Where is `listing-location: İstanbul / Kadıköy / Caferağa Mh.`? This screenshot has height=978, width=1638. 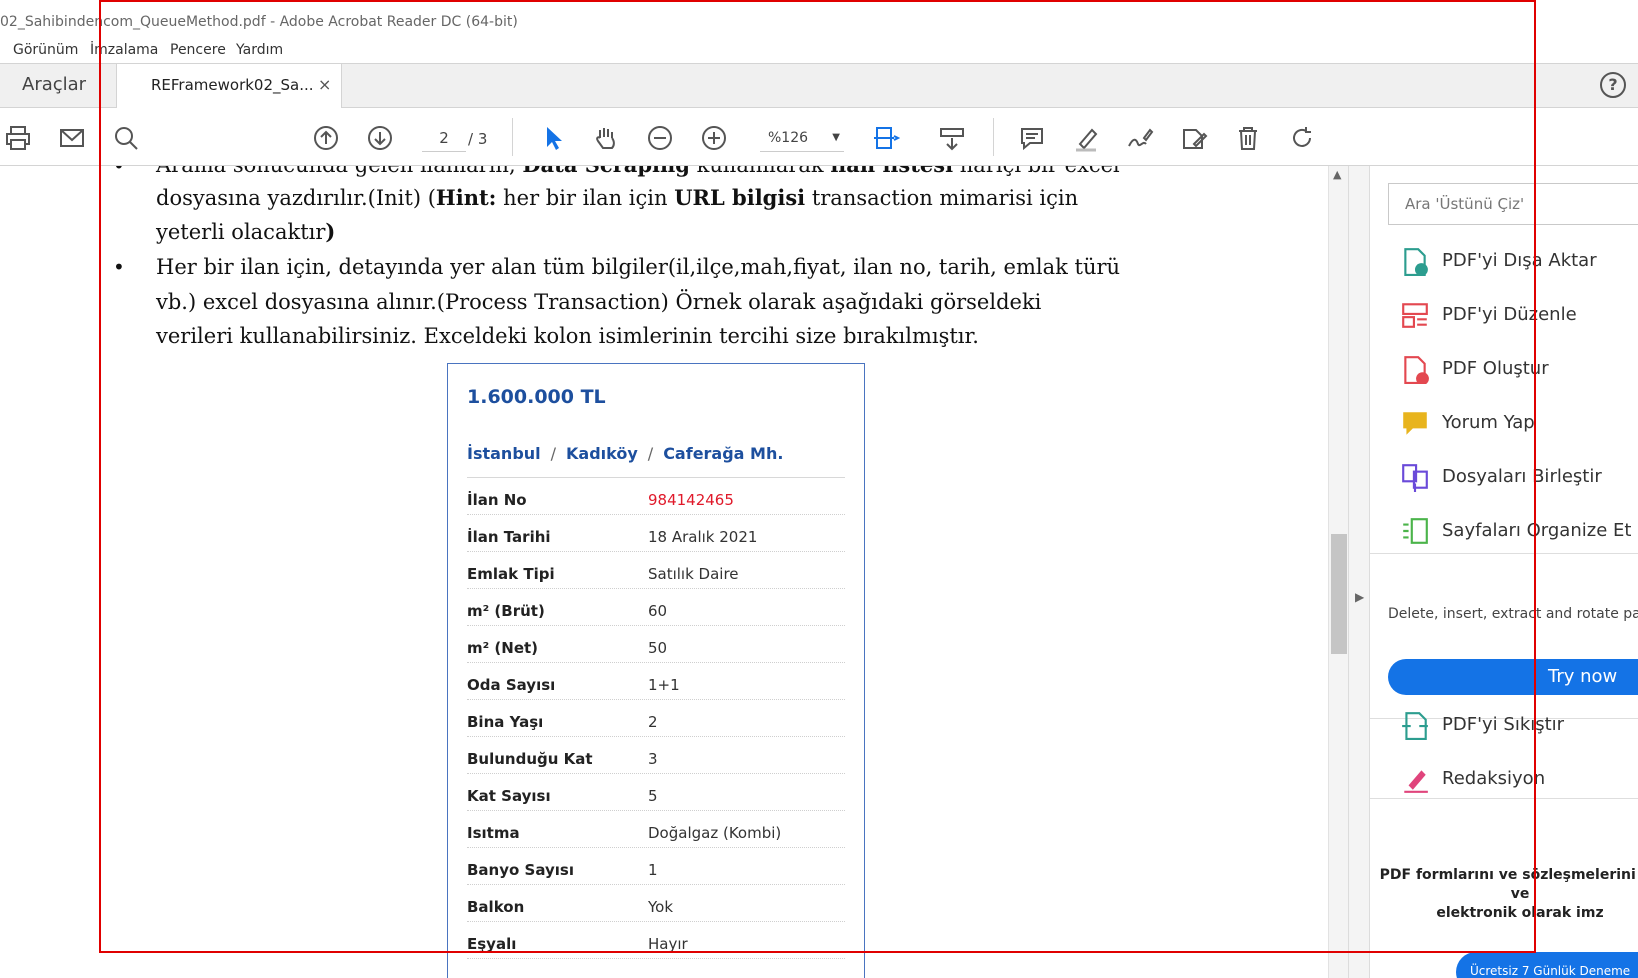
listing-location: İstanbul / Kadıköy / Caferağa Mh. is located at coordinates (625, 453).